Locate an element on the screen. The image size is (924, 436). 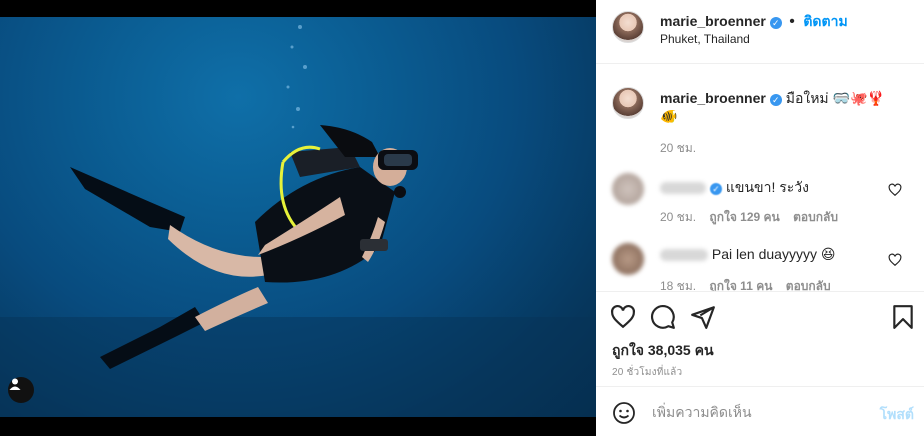
comment-input is located at coordinates (752, 412).